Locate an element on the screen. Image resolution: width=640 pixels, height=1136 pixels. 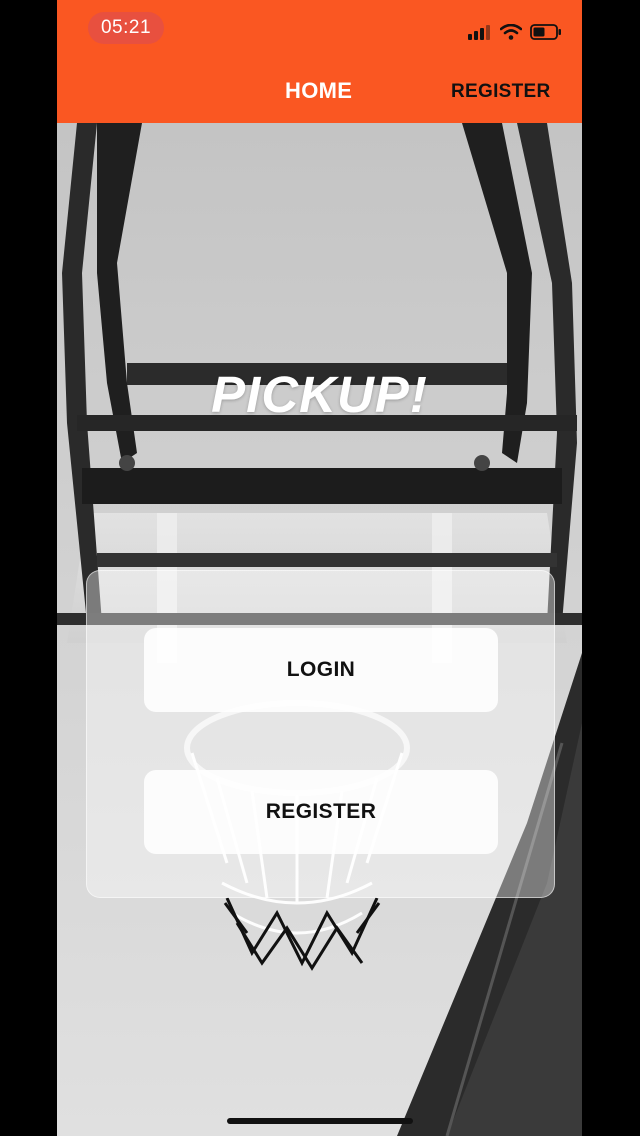
nav-register-link: REGISTER is located at coordinates (501, 92).